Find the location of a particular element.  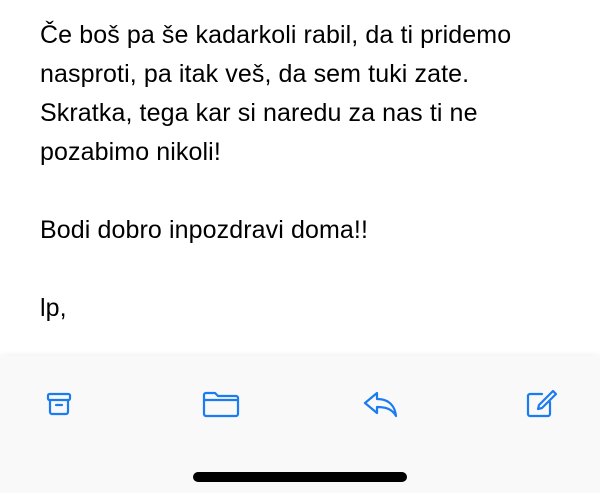

compose-icon is located at coordinates (542, 403).